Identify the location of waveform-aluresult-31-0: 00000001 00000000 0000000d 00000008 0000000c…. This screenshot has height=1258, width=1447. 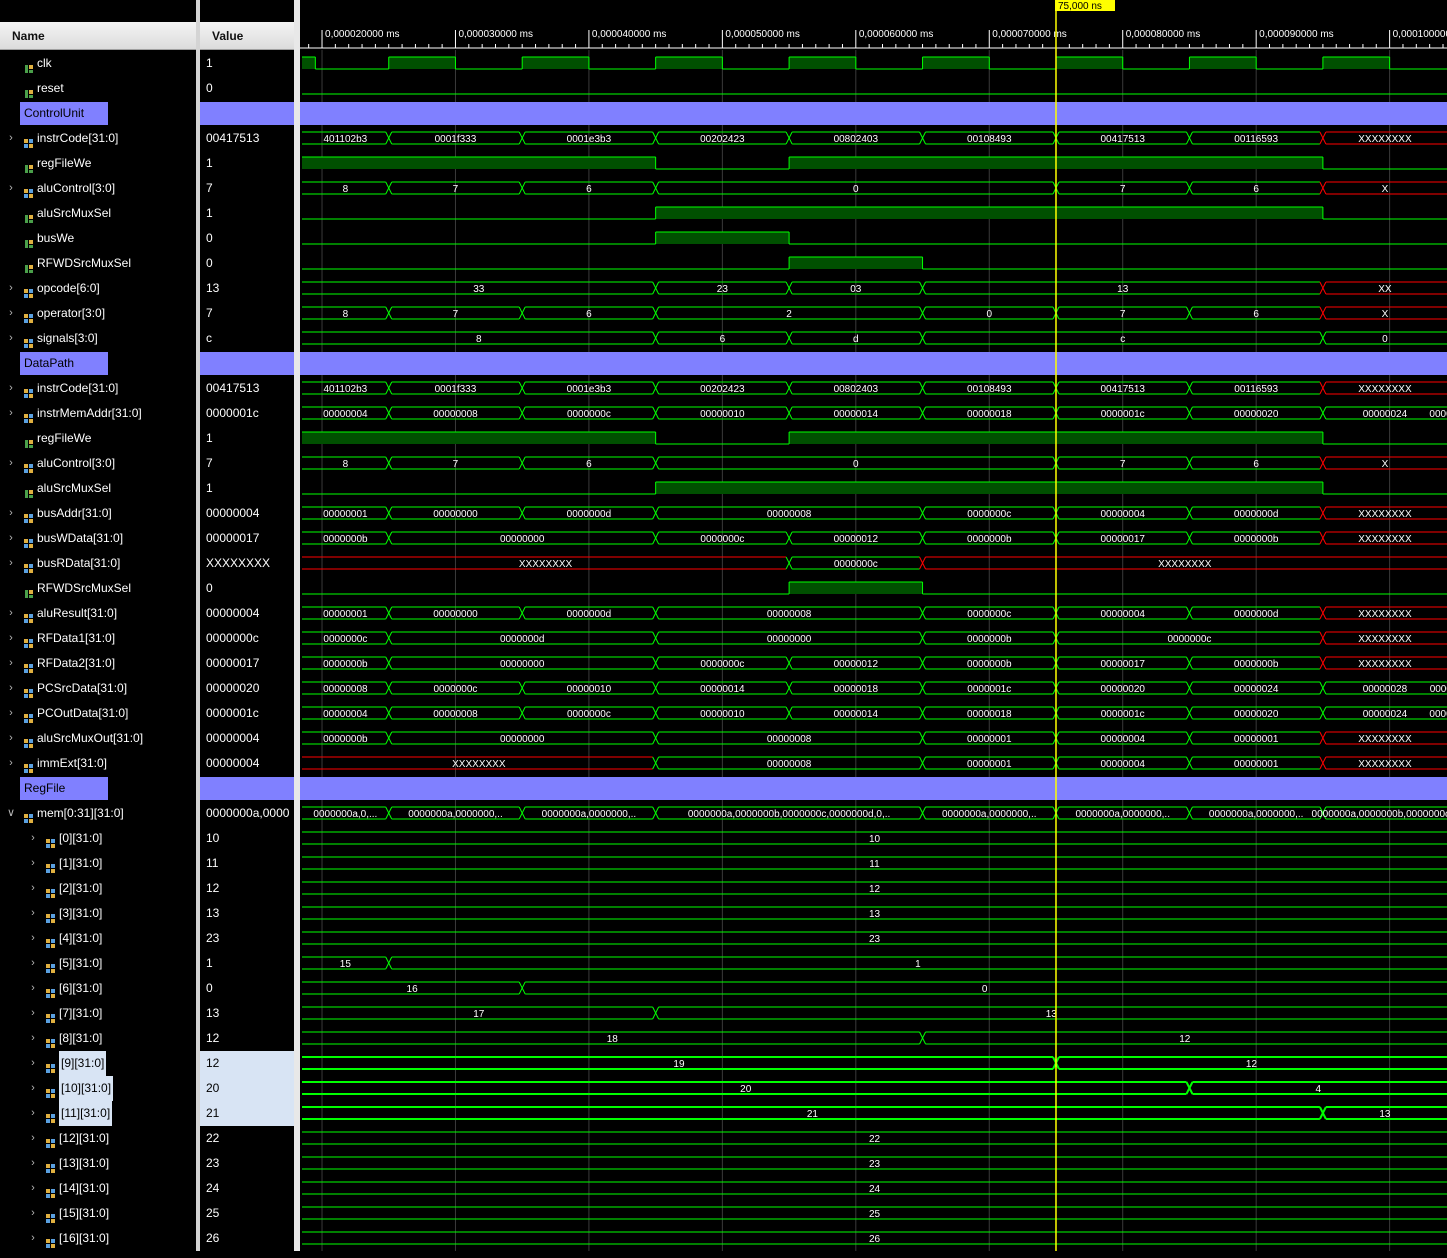
(874, 613).